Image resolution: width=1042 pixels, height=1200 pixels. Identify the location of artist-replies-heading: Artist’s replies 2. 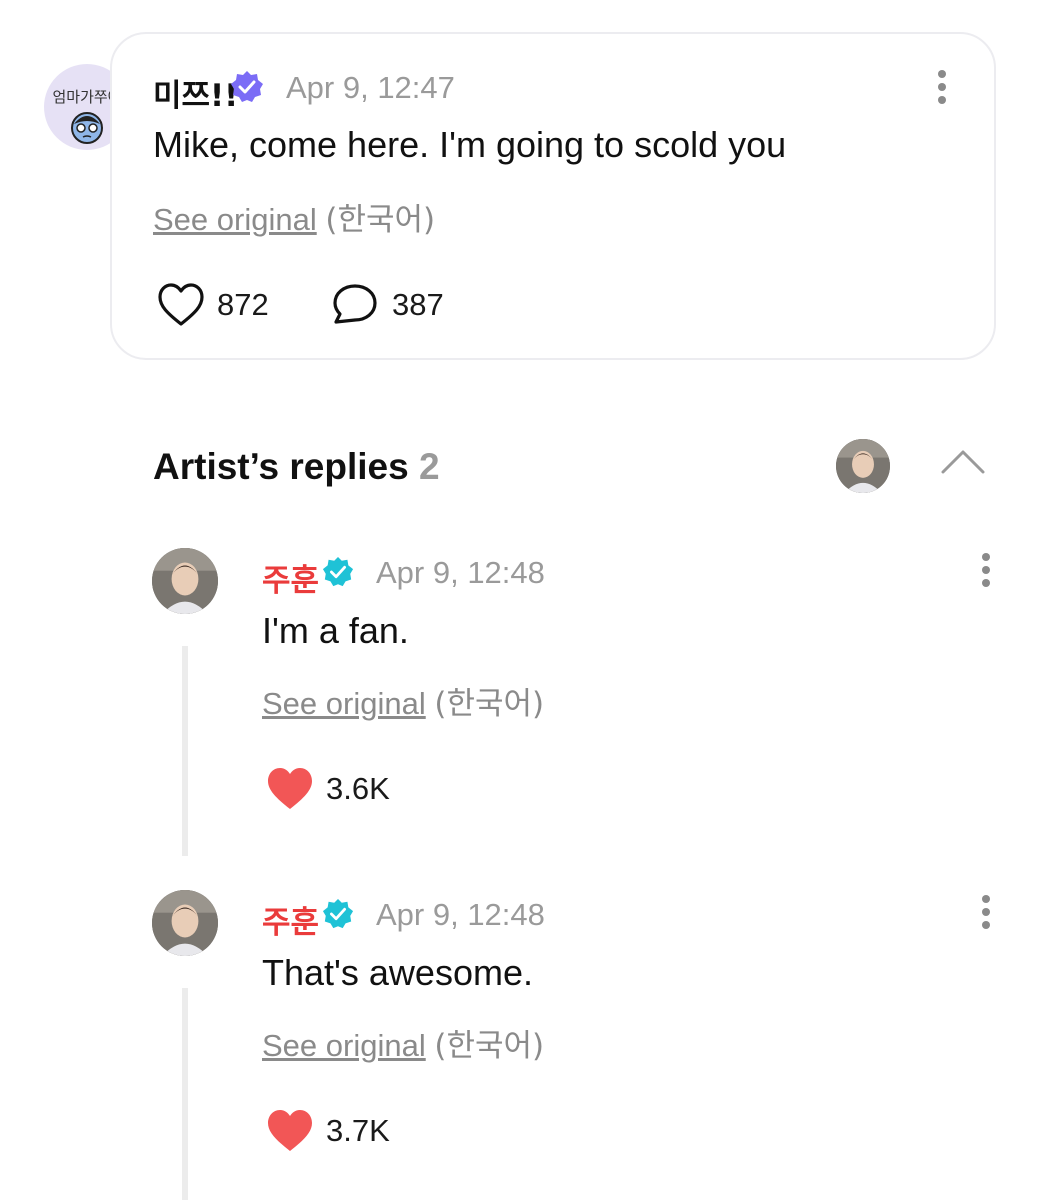
(296, 467).